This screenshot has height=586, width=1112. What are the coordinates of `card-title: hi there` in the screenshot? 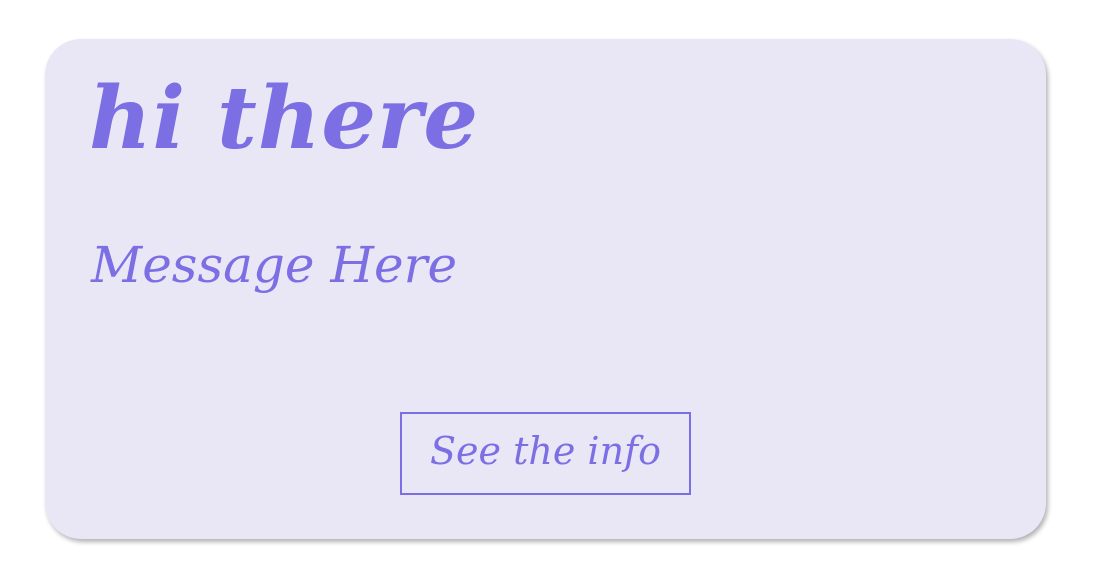 It's located at (284, 118).